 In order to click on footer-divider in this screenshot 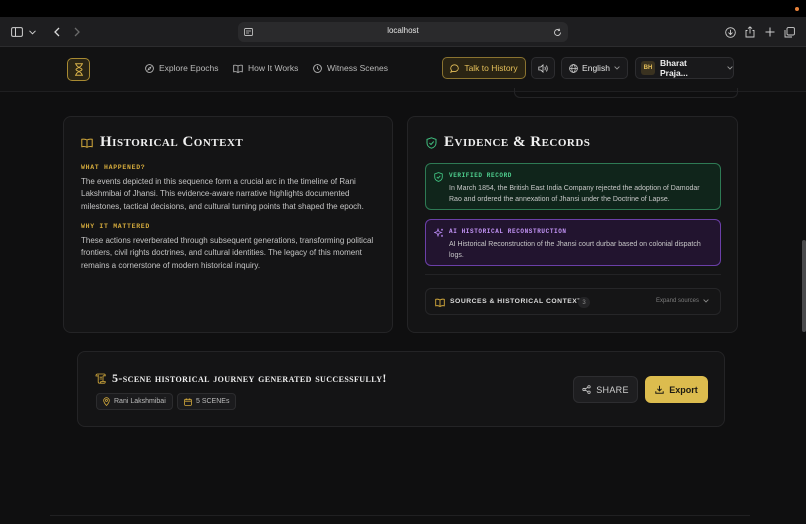, I will do `click(400, 515)`.